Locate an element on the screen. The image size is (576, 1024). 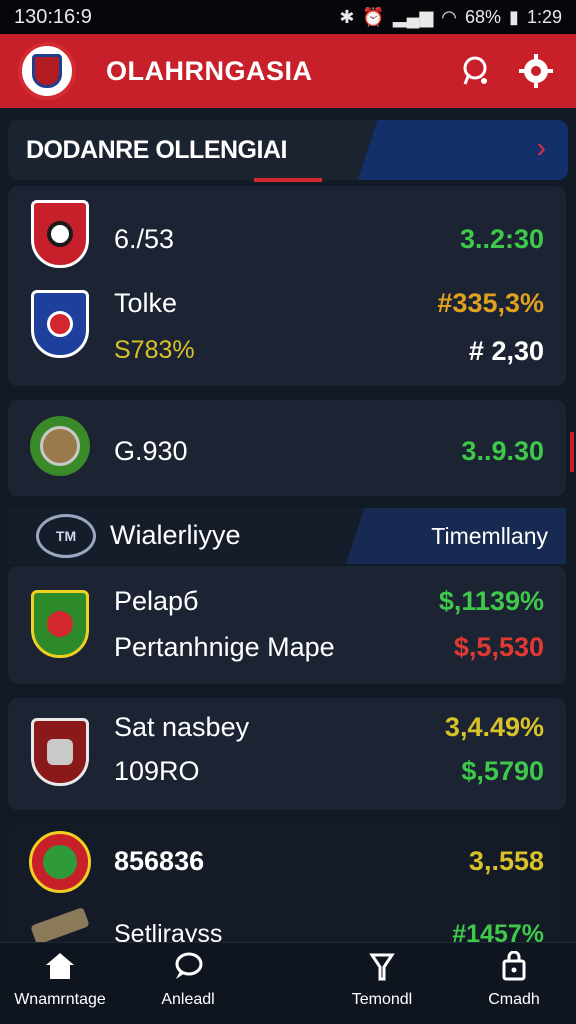
row-name: 856836 is located at coordinates (159, 861).